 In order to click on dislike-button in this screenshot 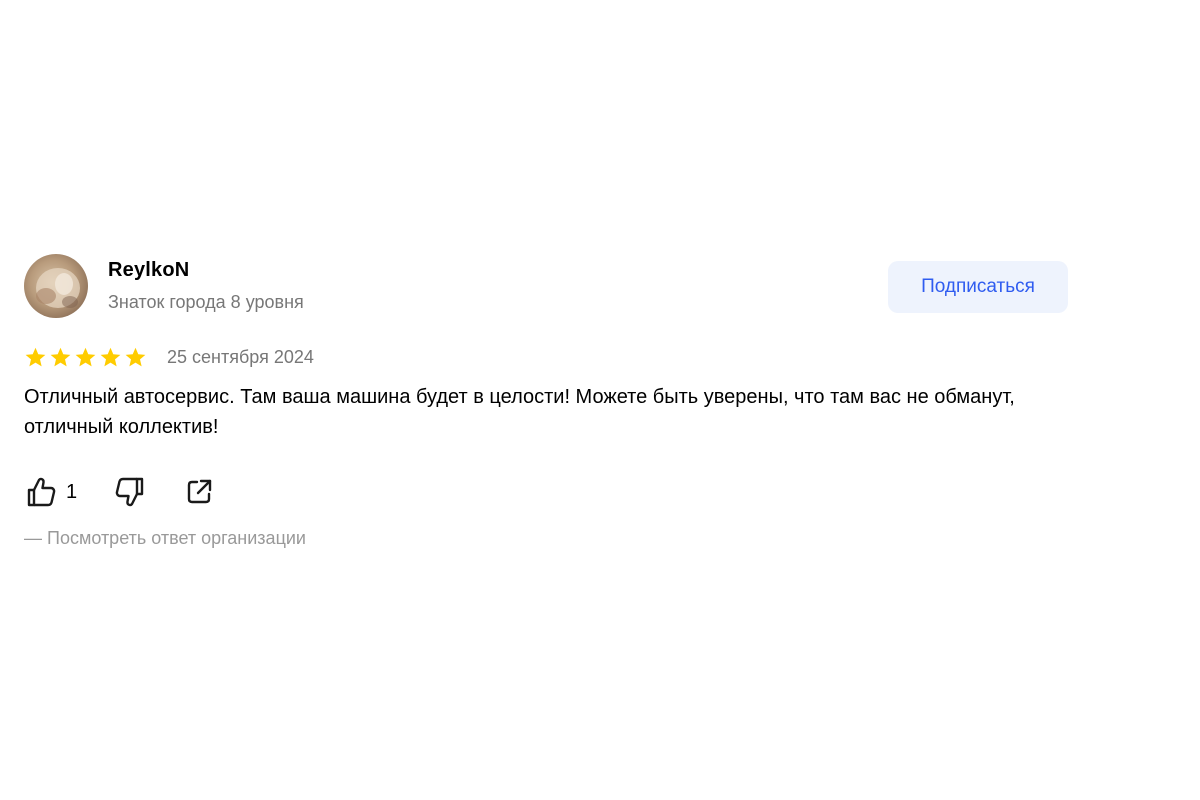, I will do `click(130, 492)`.